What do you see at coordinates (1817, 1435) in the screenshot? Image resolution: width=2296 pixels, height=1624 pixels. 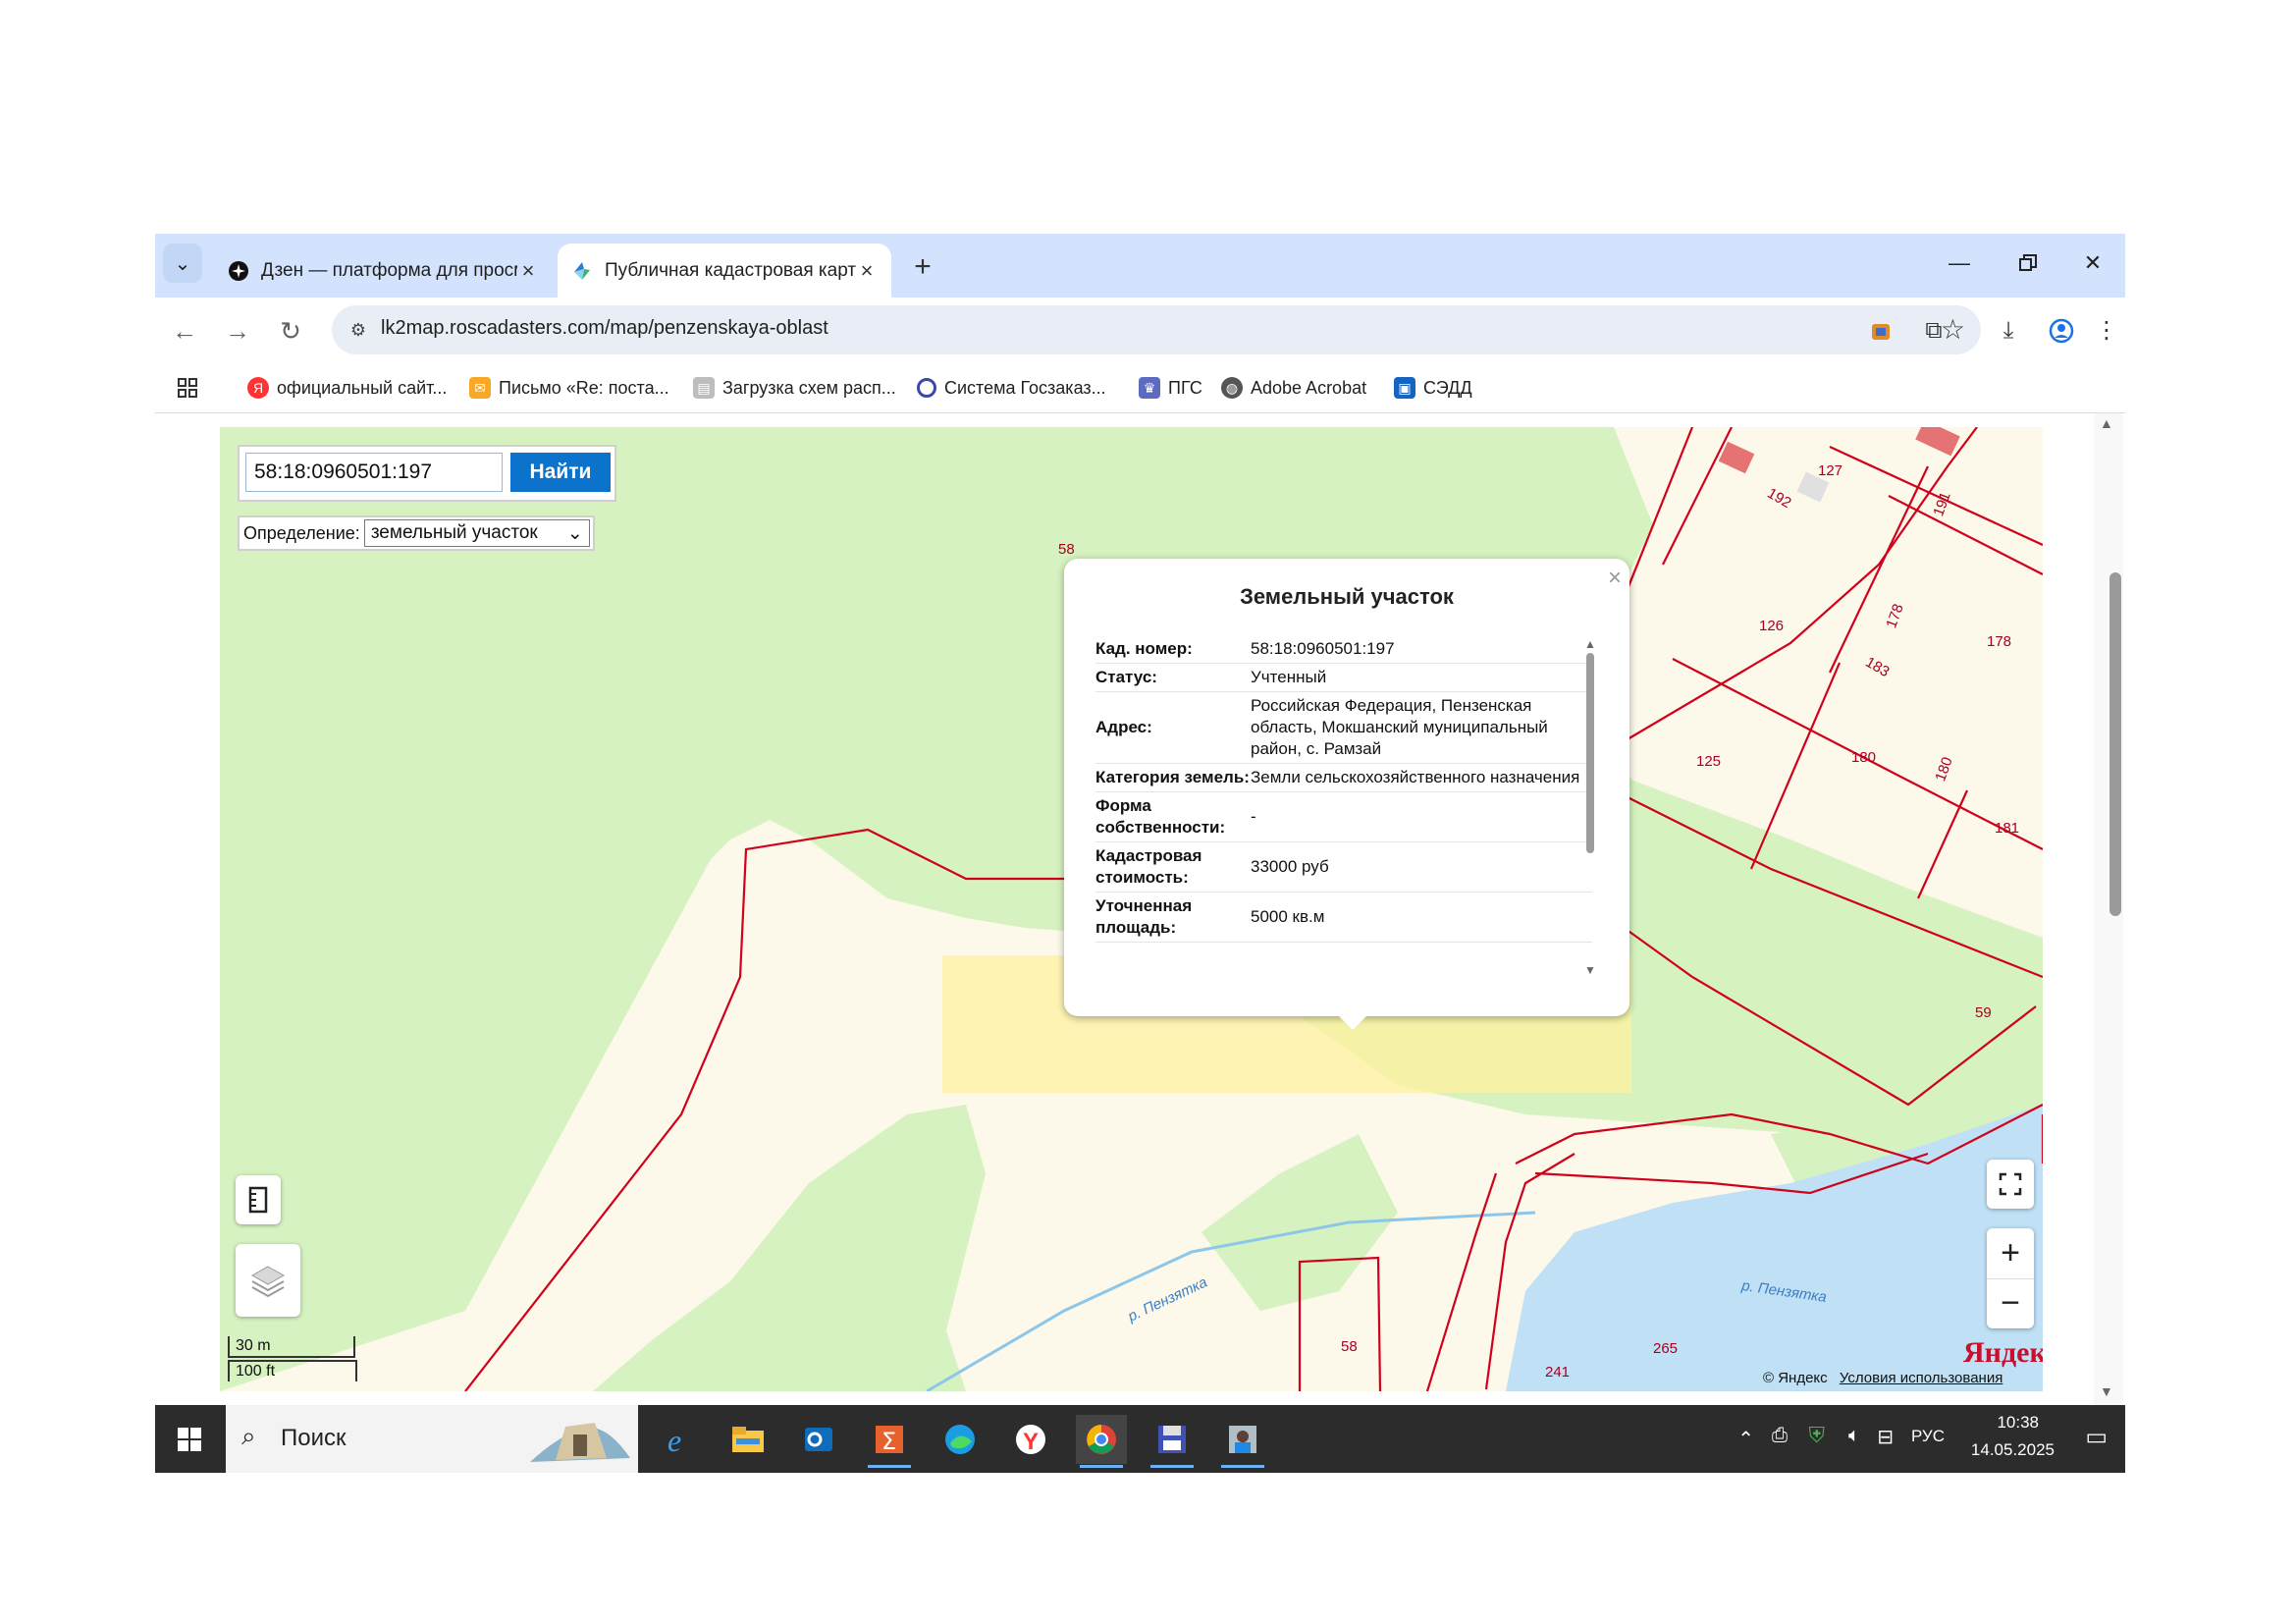 I see `antivirus-icon: ⛨` at bounding box center [1817, 1435].